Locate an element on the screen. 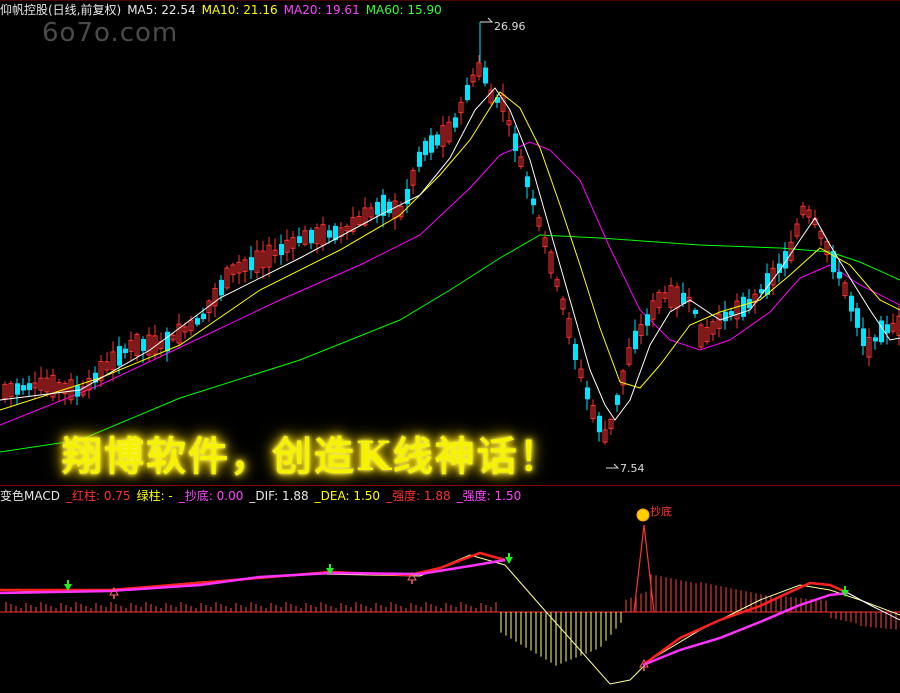 The image size is (900, 693). dea-pink-upper is located at coordinates (253, 576).